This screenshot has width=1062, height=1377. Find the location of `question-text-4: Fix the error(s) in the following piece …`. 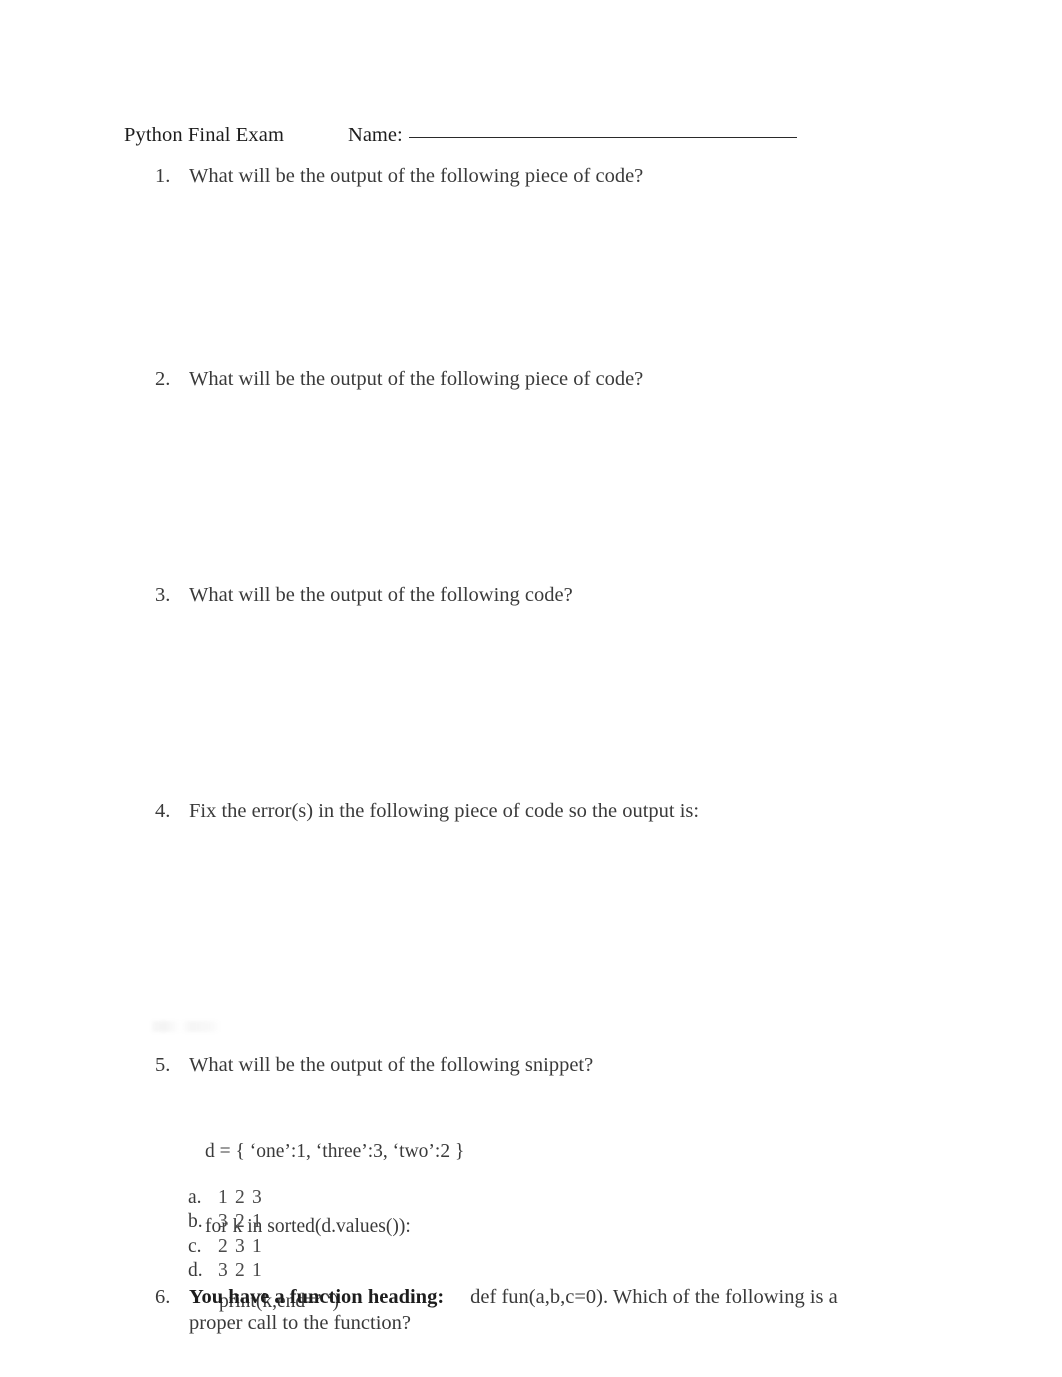

question-text-4: Fix the error(s) in the following piece … is located at coordinates (444, 811).